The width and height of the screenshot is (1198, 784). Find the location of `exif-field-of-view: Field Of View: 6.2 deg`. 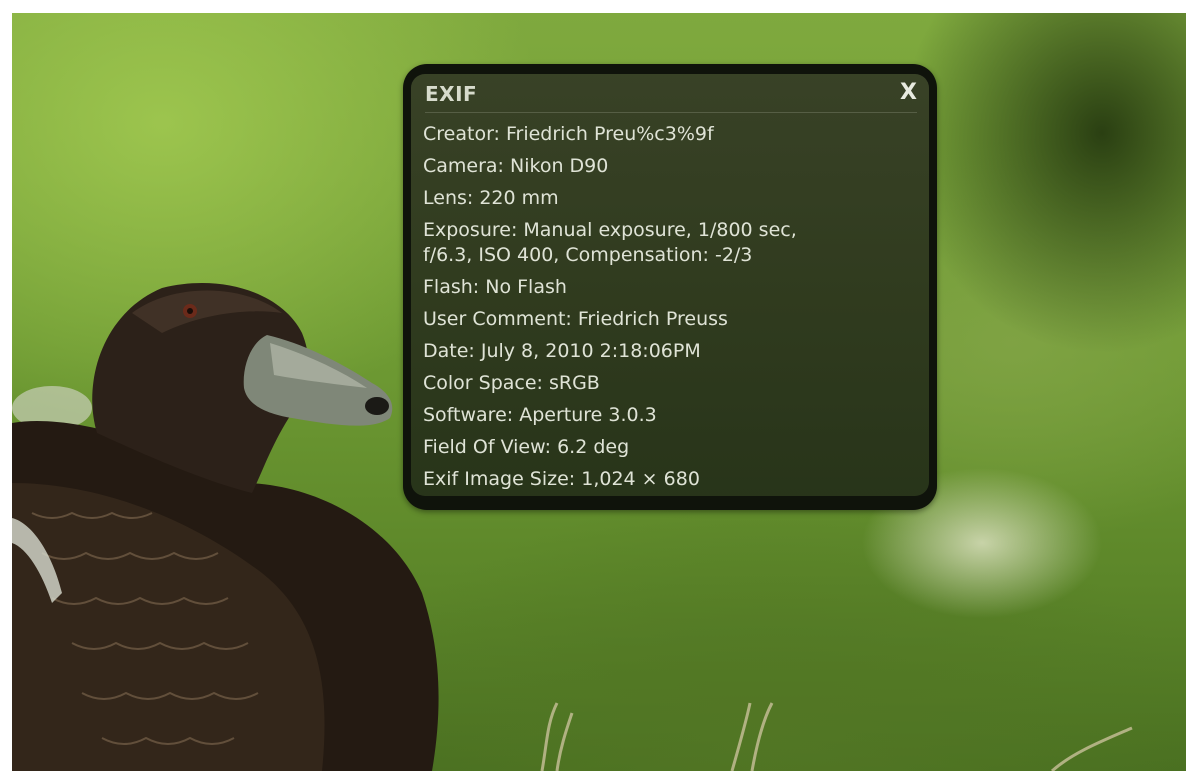

exif-field-of-view: Field Of View: 6.2 deg is located at coordinates (526, 447).